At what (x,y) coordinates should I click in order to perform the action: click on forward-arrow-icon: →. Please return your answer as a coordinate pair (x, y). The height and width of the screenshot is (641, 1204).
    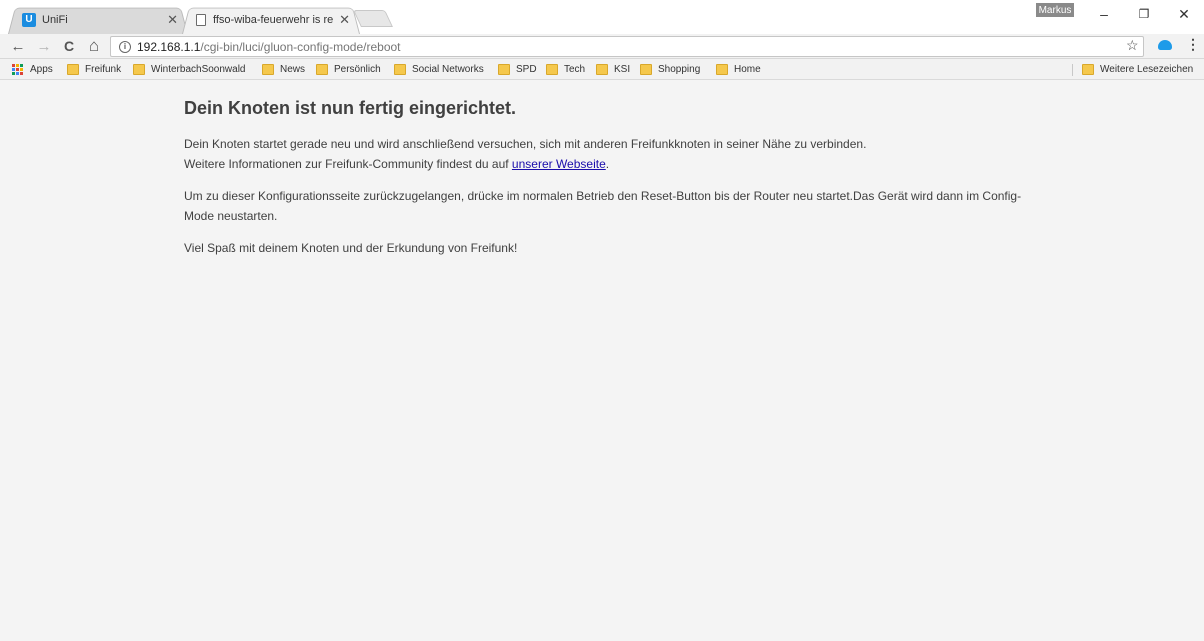
    Looking at the image, I should click on (44, 46).